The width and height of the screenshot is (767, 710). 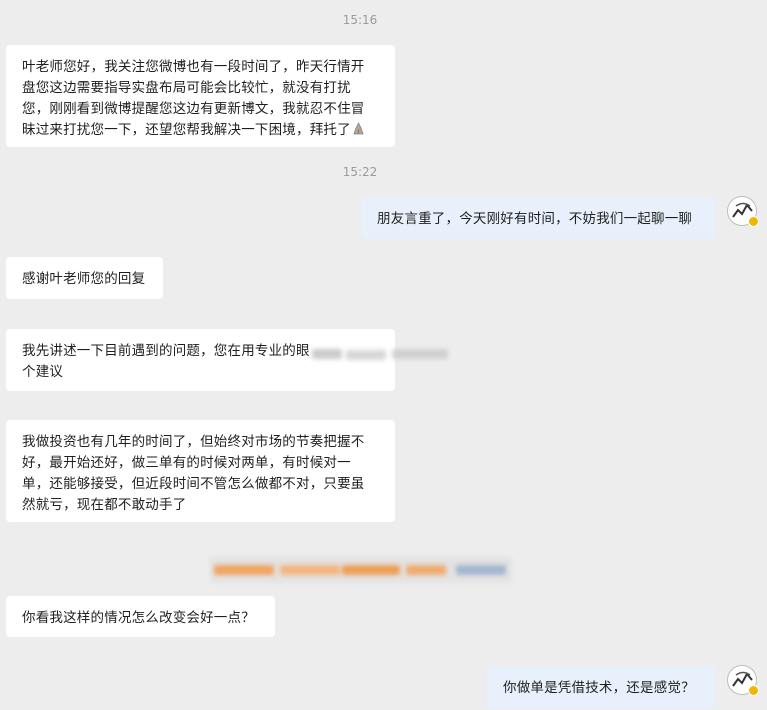 I want to click on message-text: 单，还能够接受，但近段时间不管怎么做都不对，只要虽, so click(x=193, y=484).